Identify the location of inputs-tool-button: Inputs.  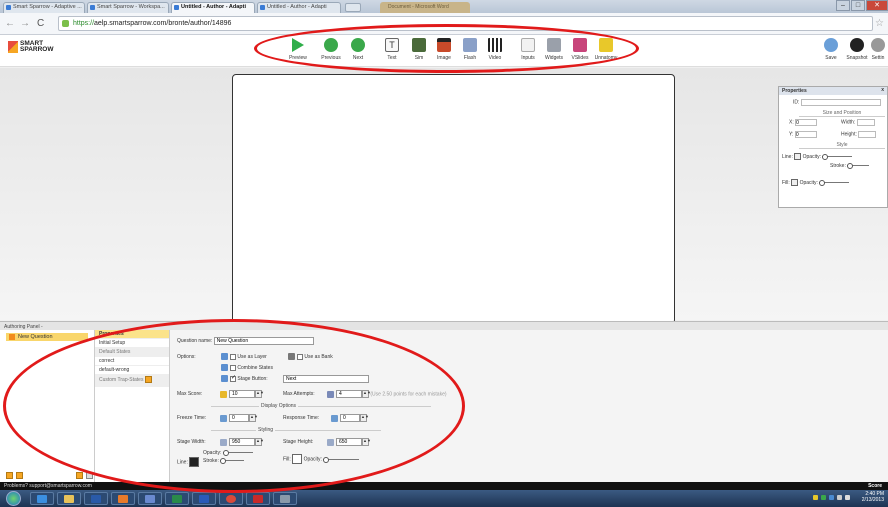
(528, 49).